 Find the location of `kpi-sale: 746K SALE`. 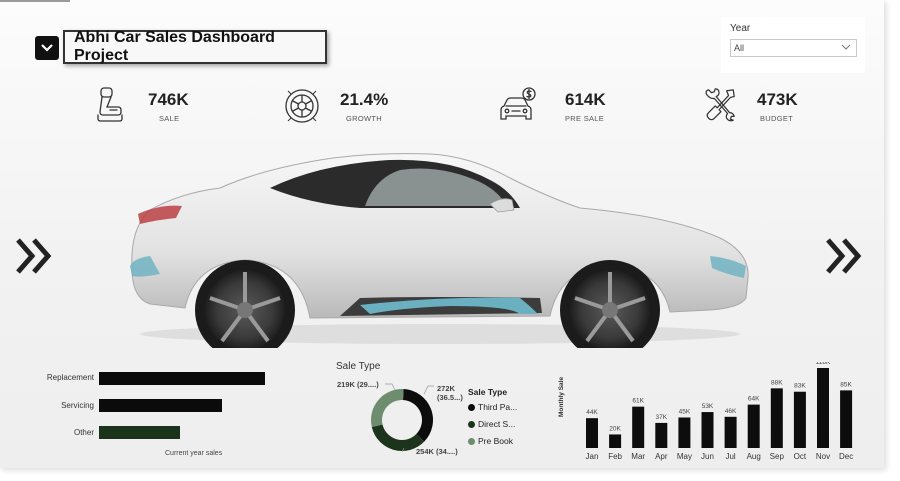

kpi-sale: 746K SALE is located at coordinates (152, 108).